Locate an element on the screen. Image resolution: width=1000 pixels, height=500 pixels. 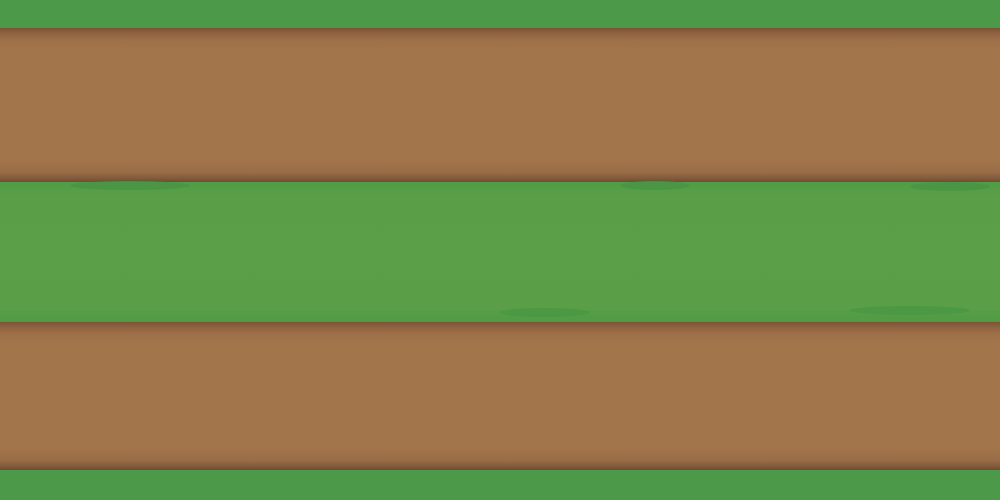
grass-lane-bottom is located at coordinates (500, 485).